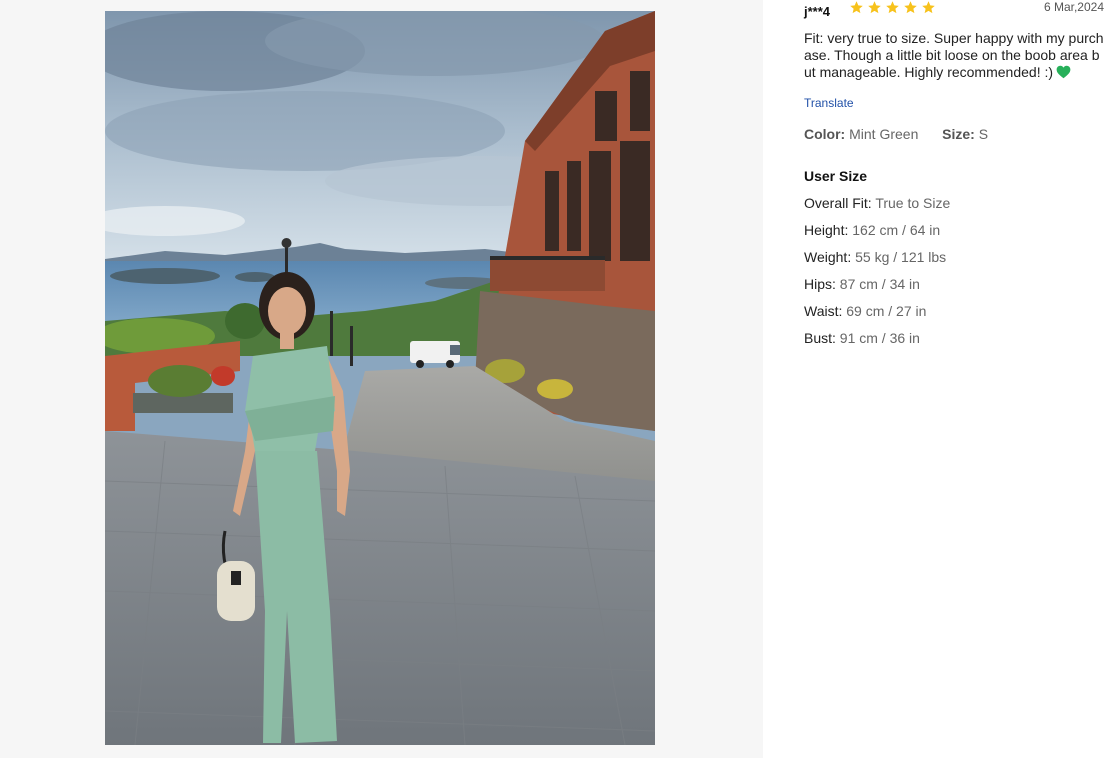 The image size is (1111, 758). Describe the element at coordinates (1073, 7) in the screenshot. I see `review-date: 6 Mar,2024` at that location.